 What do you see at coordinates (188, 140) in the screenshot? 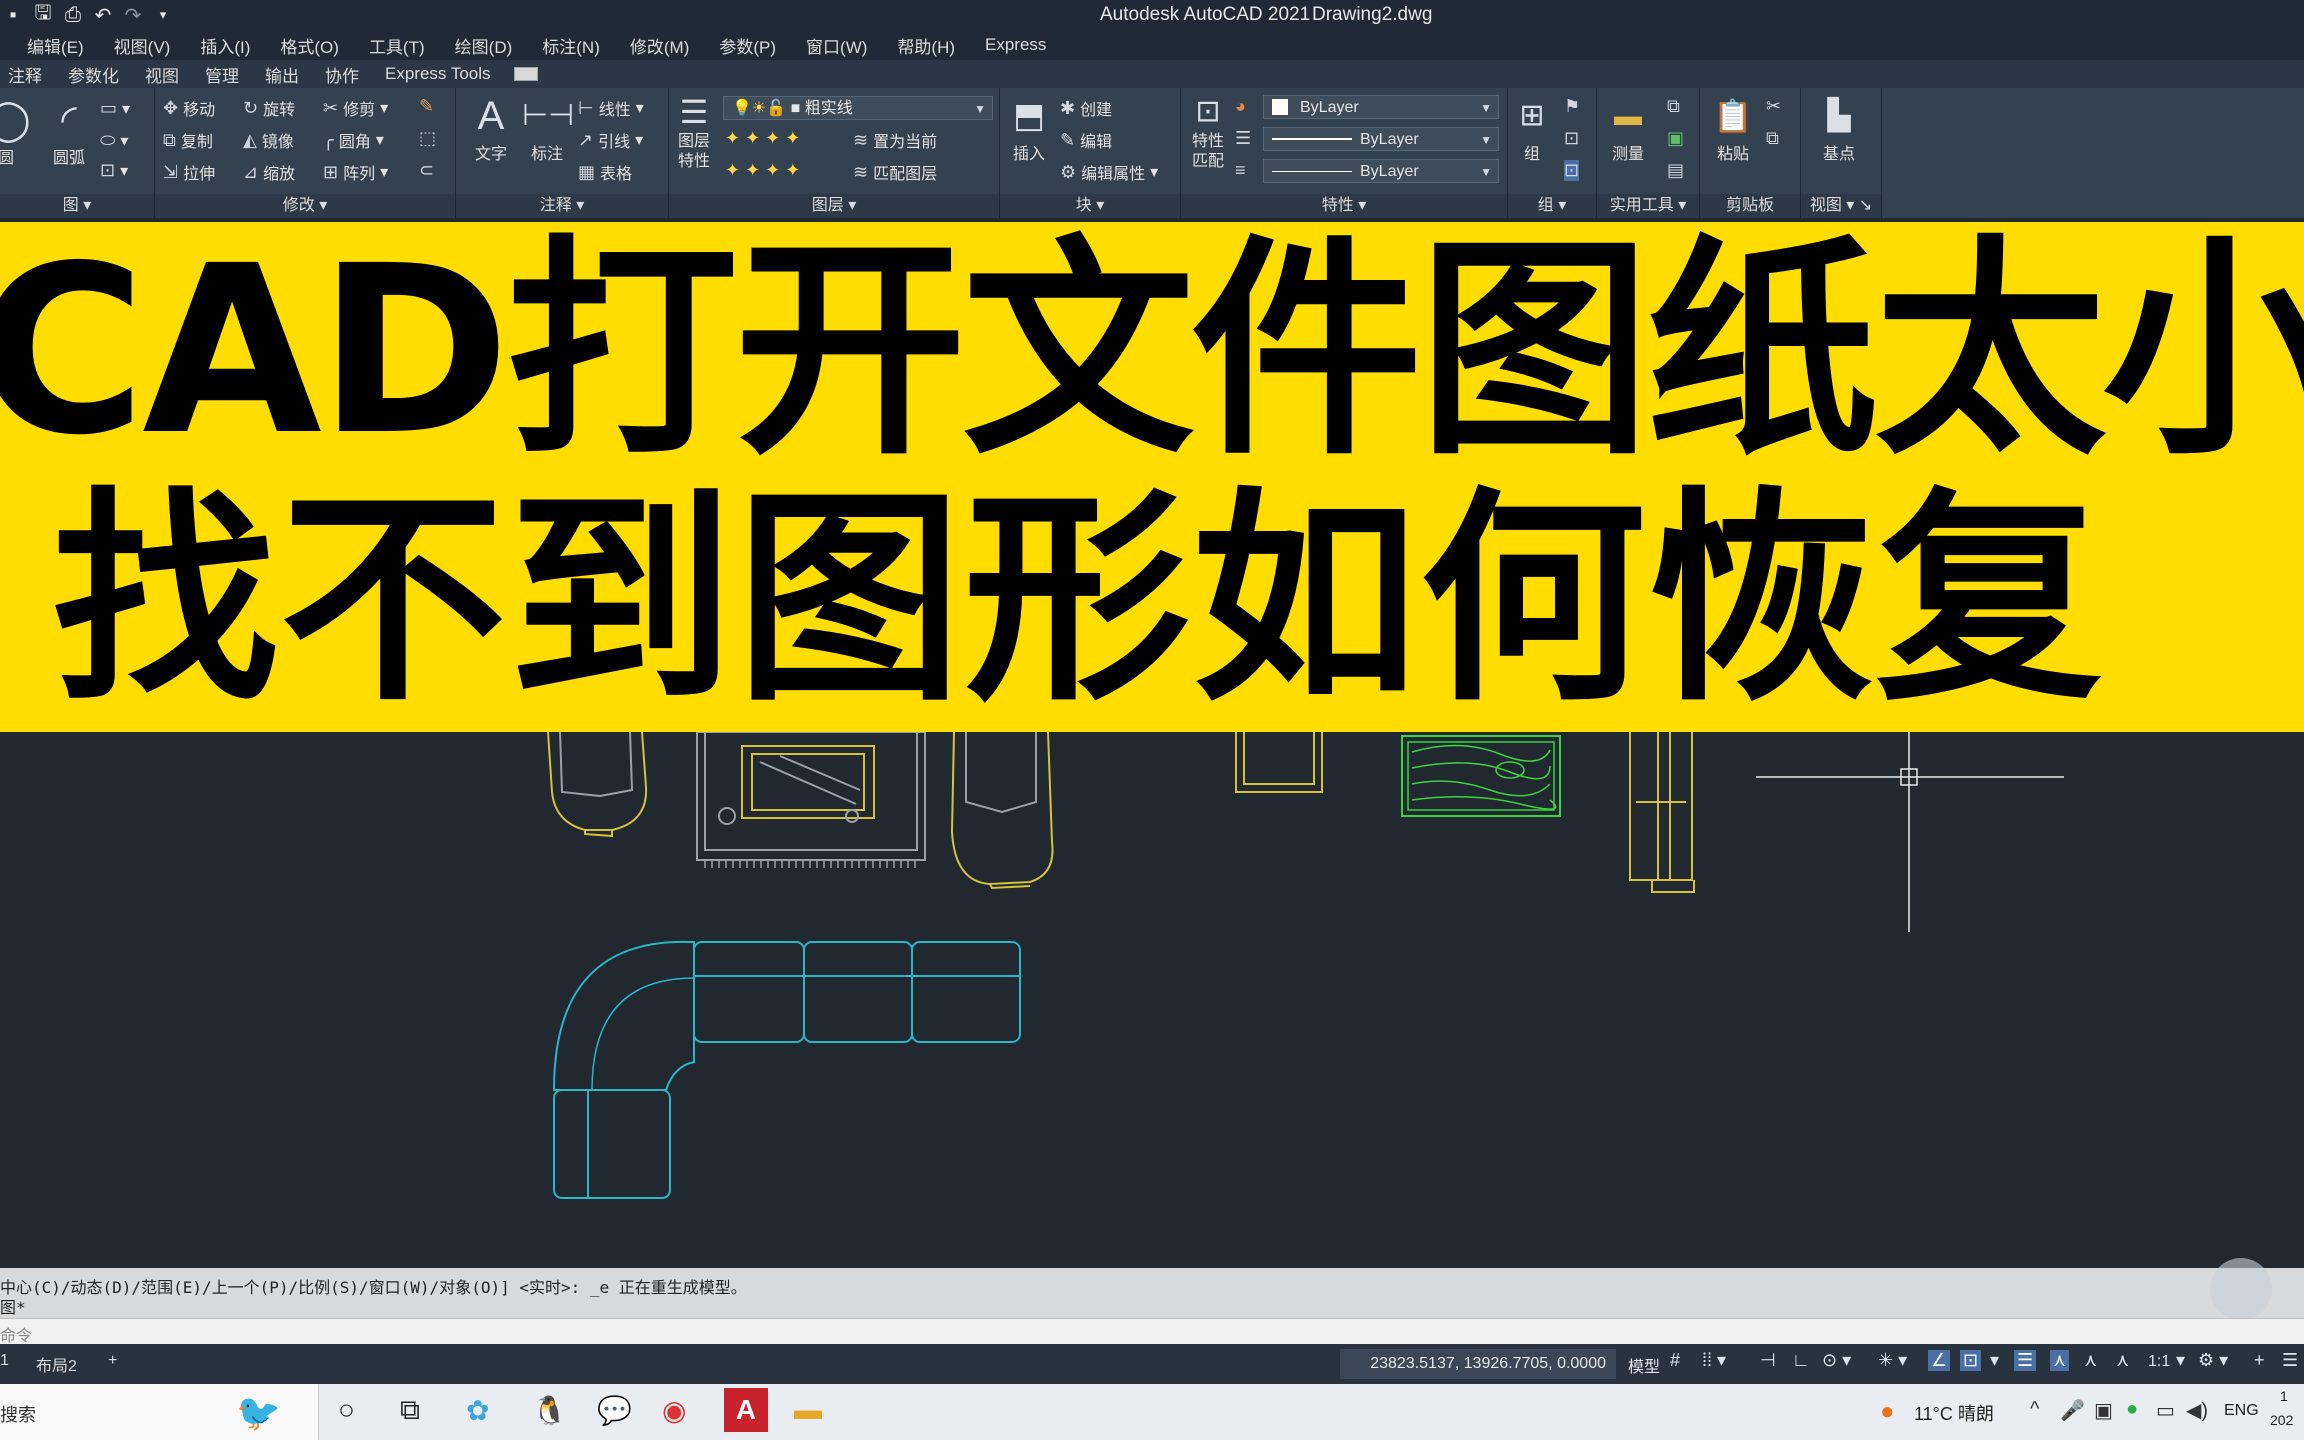
I see `copy-tool: ⧉ 复制` at bounding box center [188, 140].